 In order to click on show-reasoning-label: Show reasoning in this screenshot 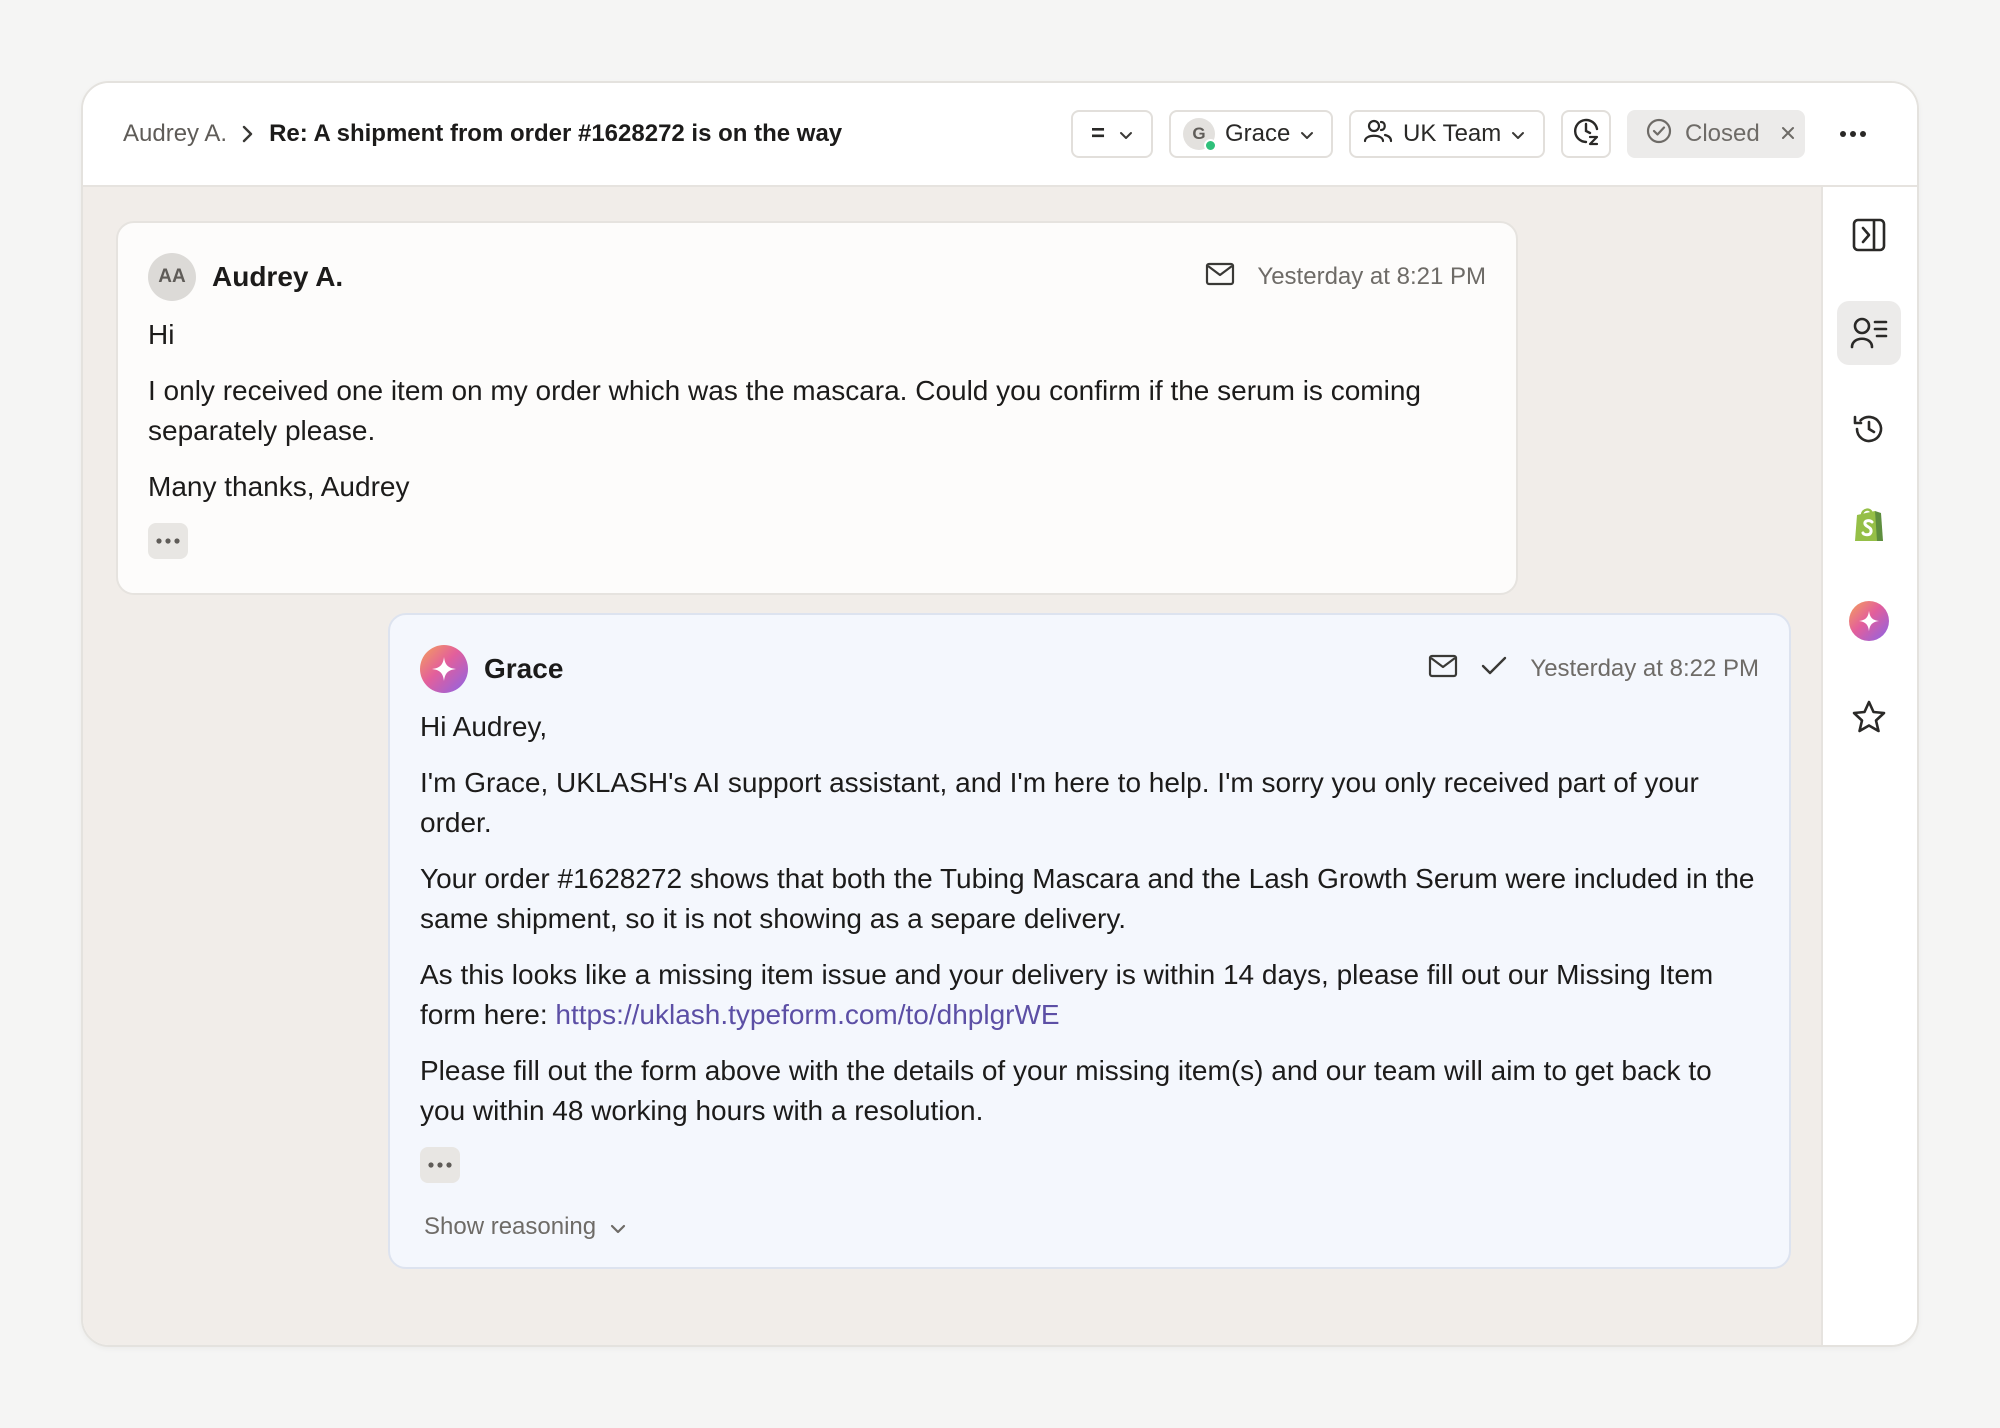, I will do `click(510, 1226)`.